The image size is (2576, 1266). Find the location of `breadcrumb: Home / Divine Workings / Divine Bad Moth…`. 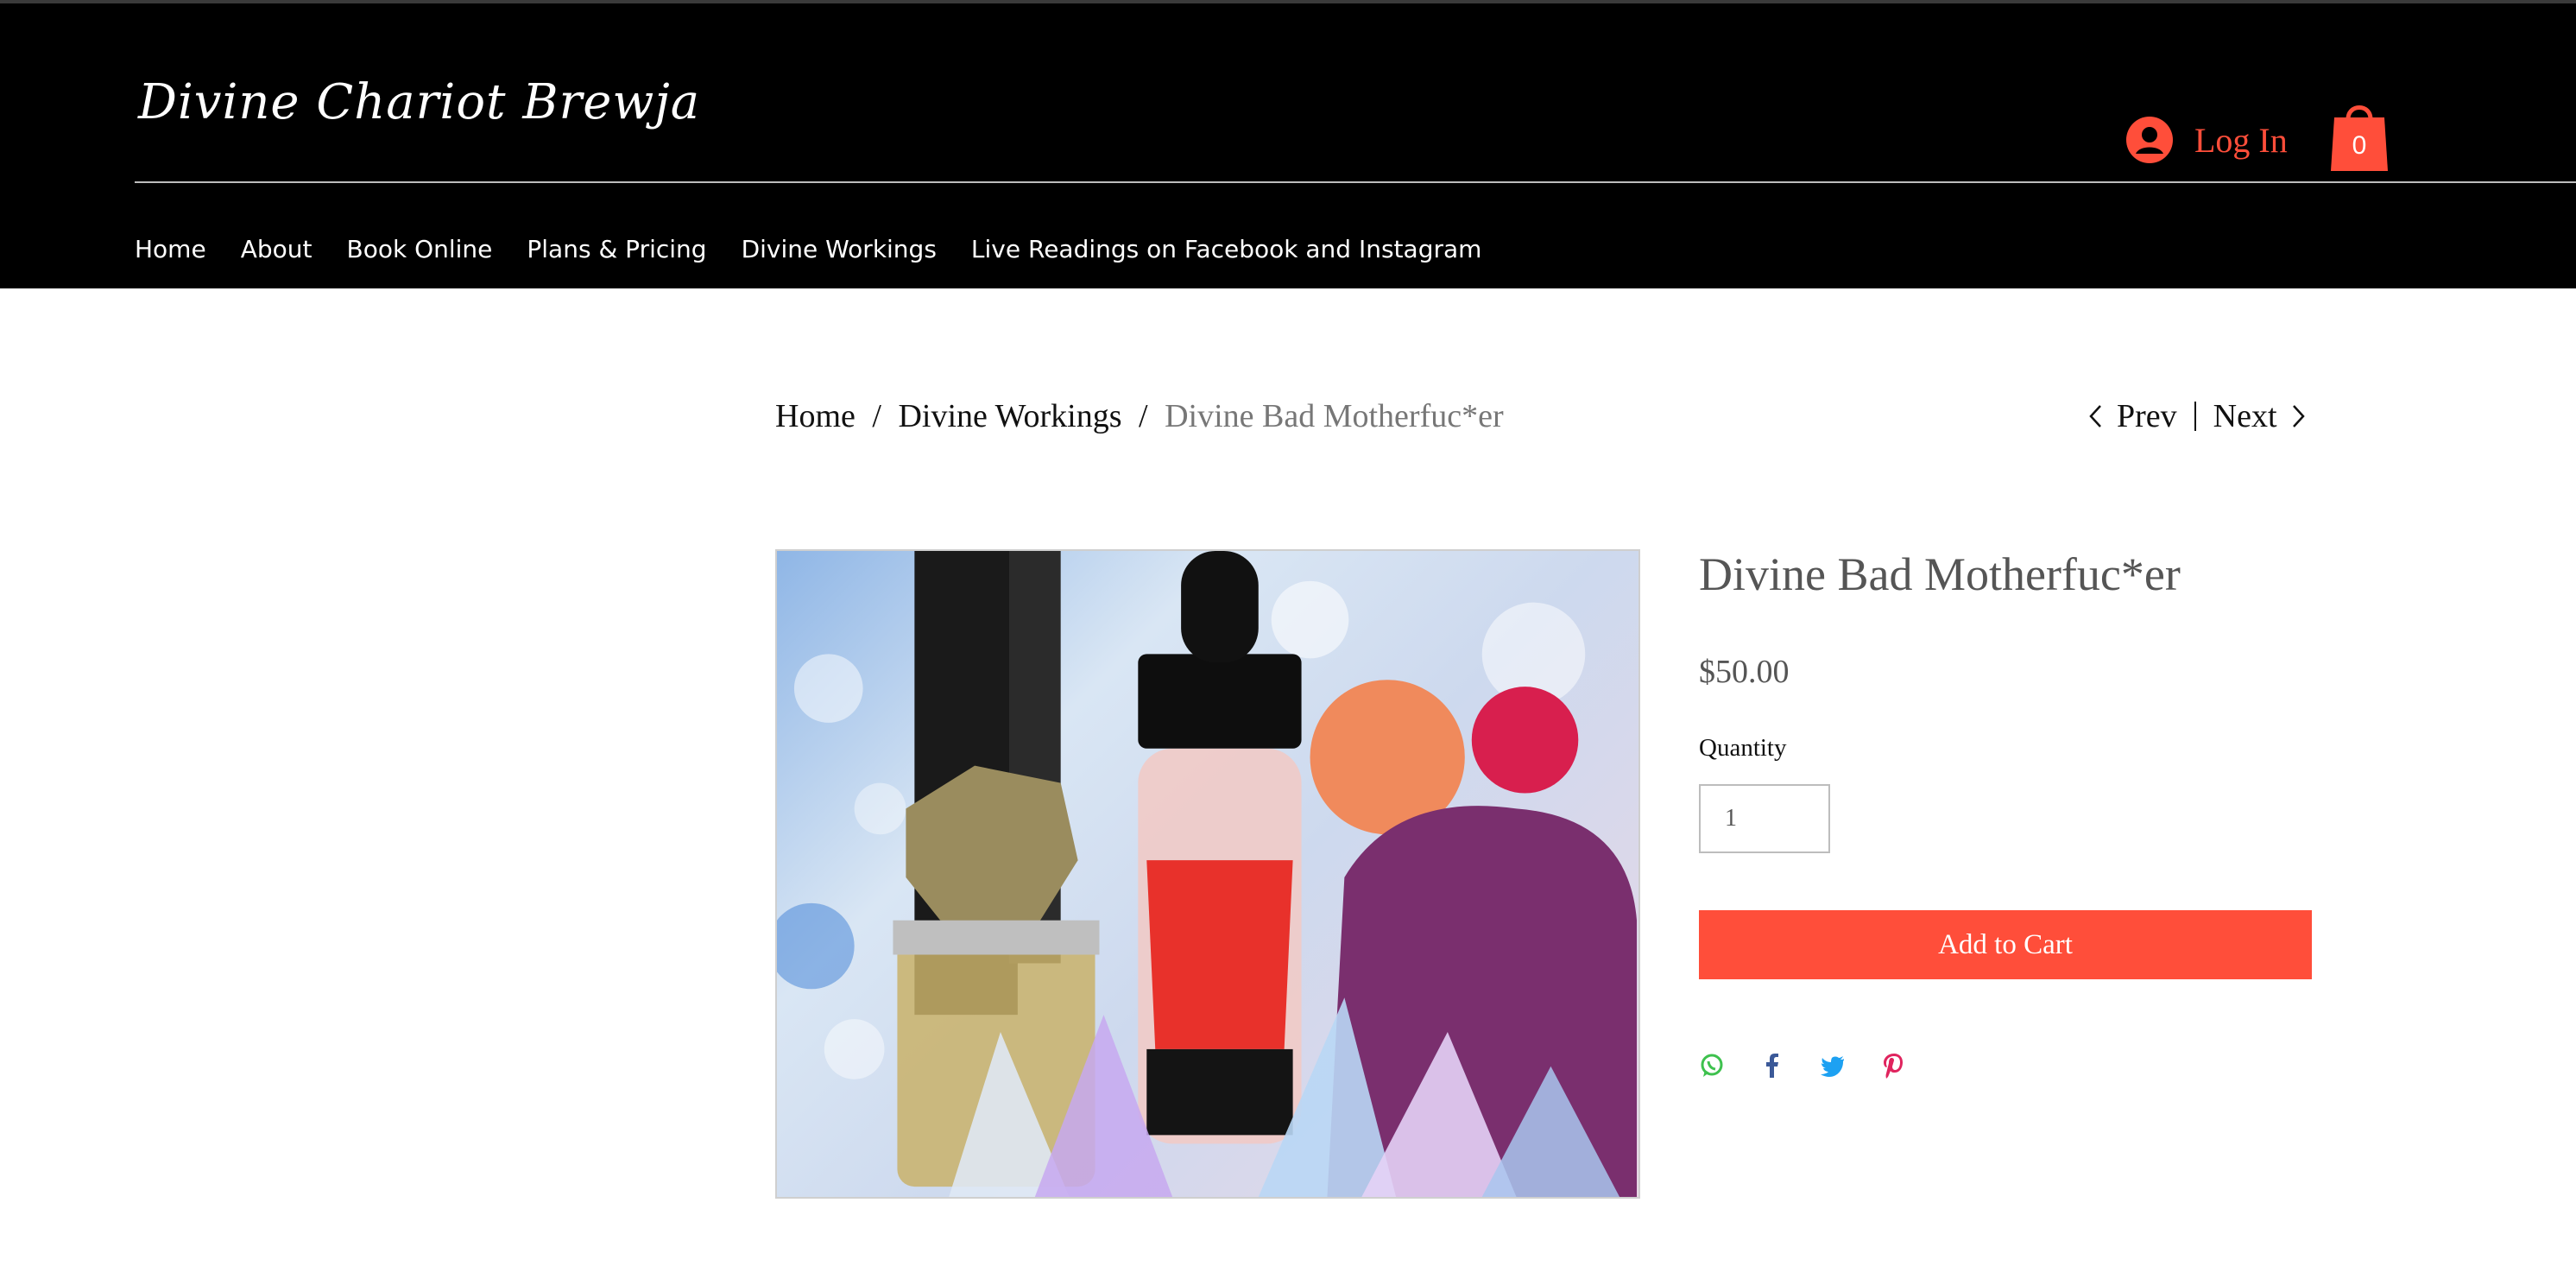

breadcrumb: Home / Divine Workings / Divine Bad Moth… is located at coordinates (1139, 416).